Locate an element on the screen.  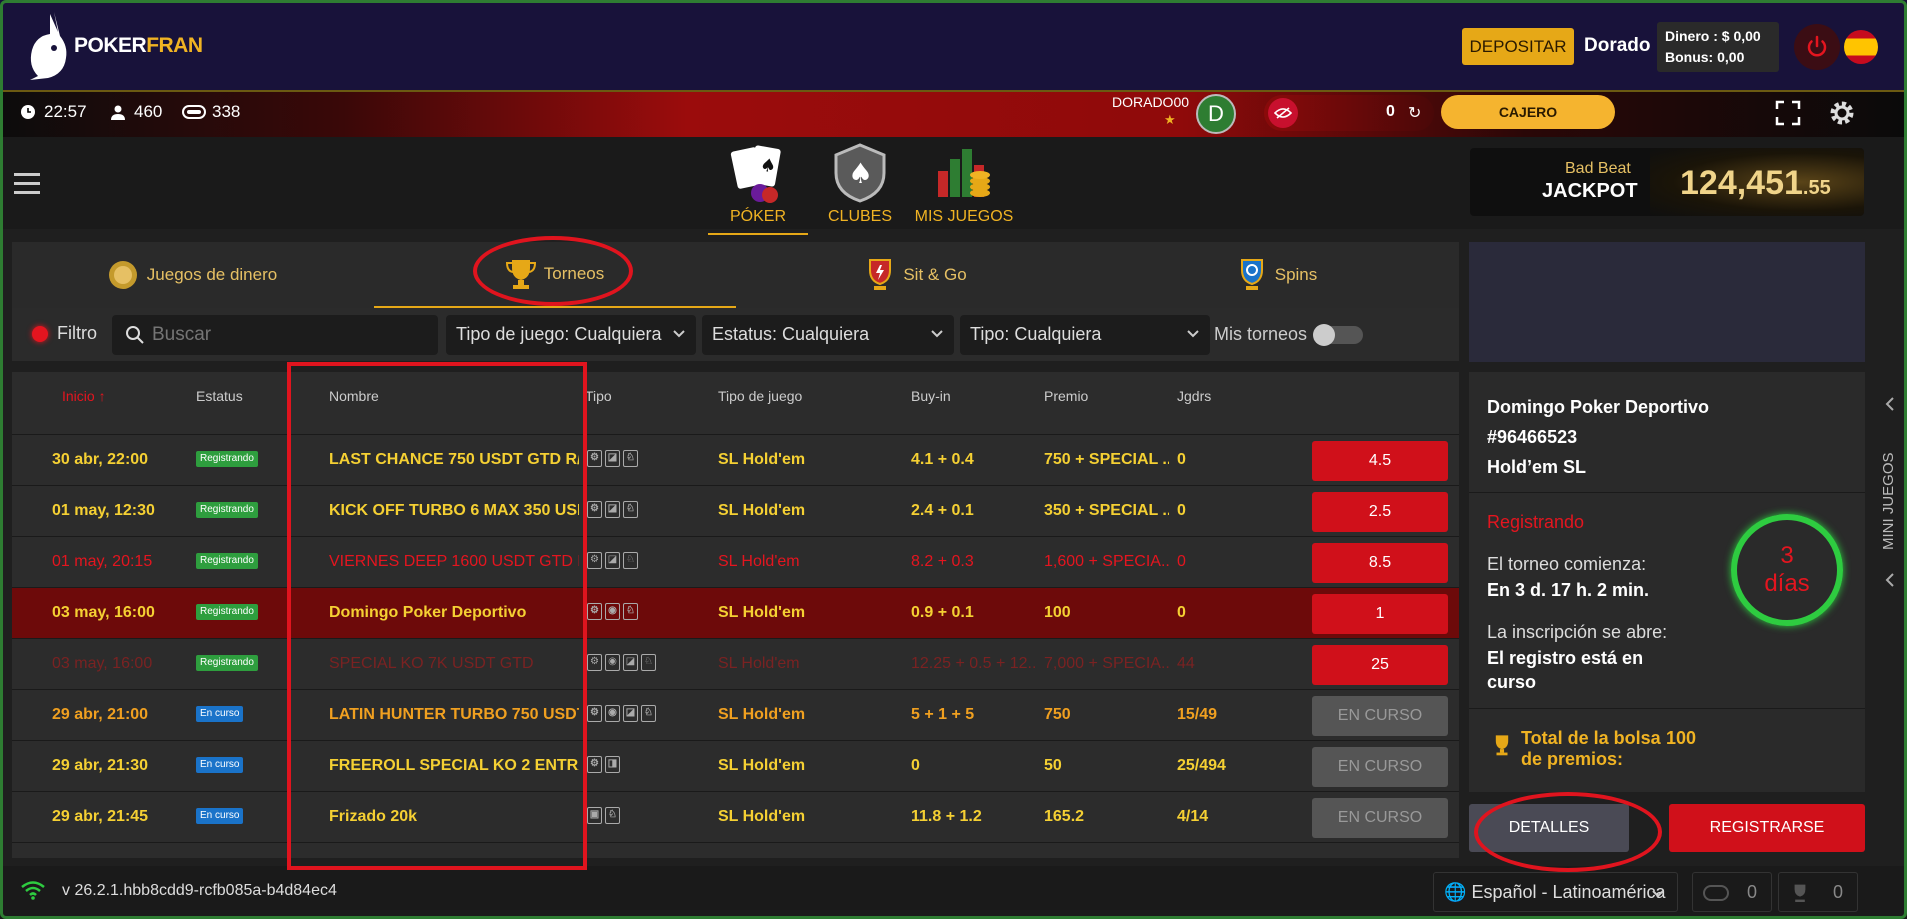
pokerfran-logo: POKERFRAN is located at coordinates (113, 46).